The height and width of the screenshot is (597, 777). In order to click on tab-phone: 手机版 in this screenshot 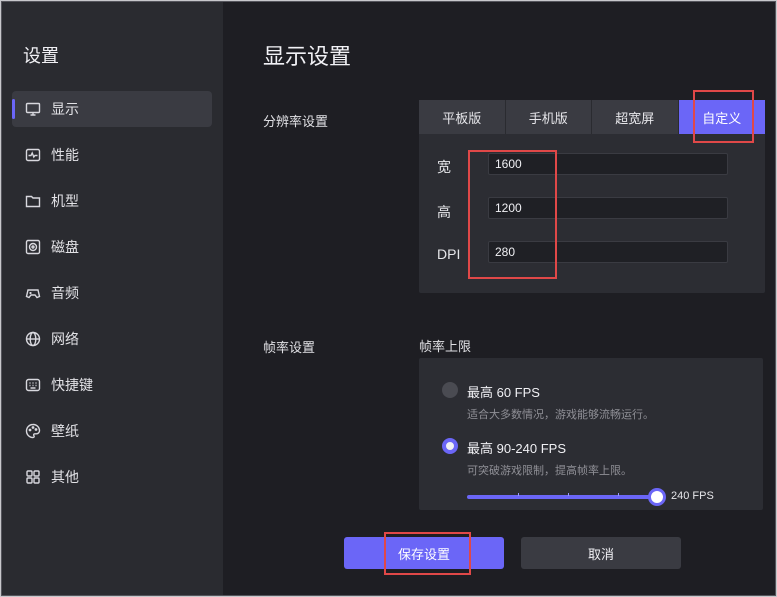, I will do `click(548, 117)`.